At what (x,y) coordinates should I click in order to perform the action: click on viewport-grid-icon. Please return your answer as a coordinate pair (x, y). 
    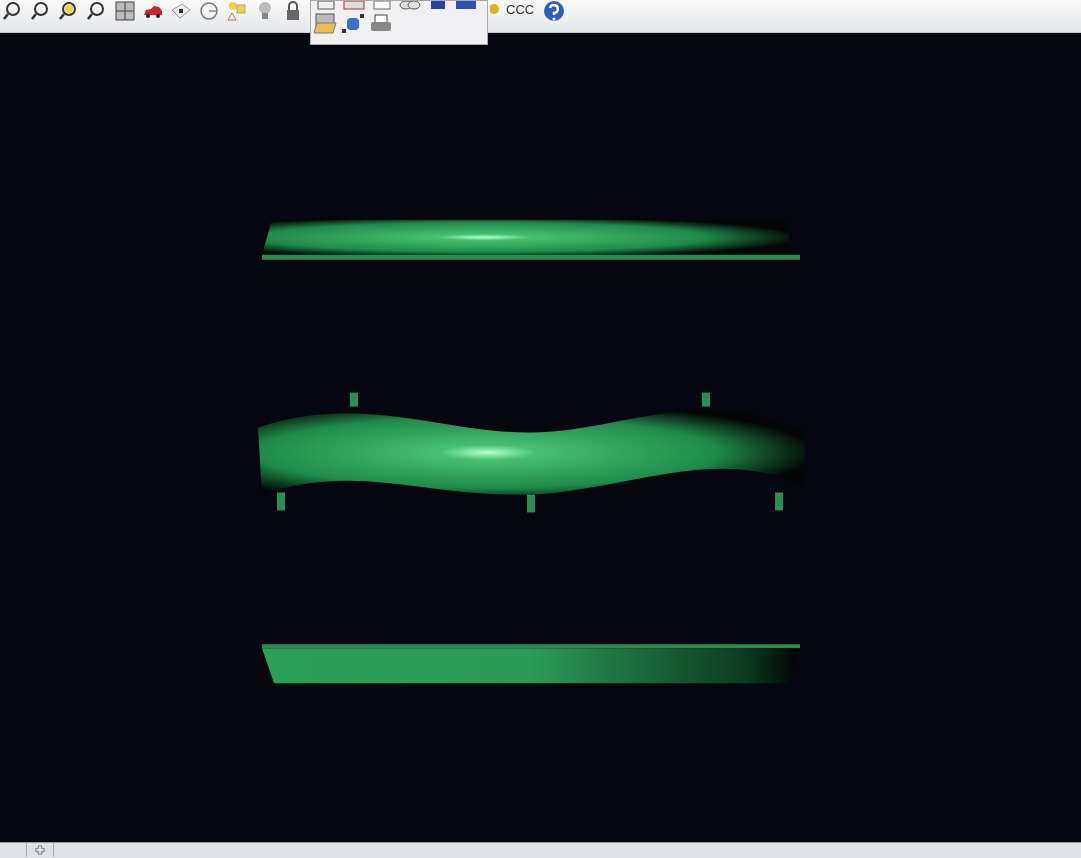
    Looking at the image, I should click on (125, 11).